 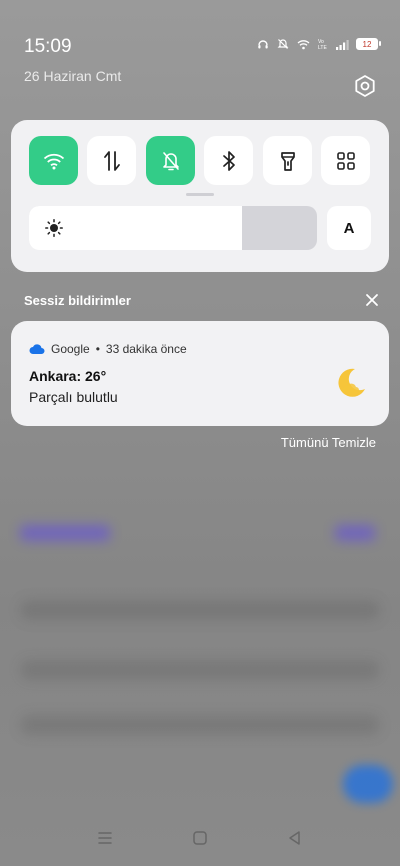 I want to click on wifi-icon, so click(x=53, y=161).